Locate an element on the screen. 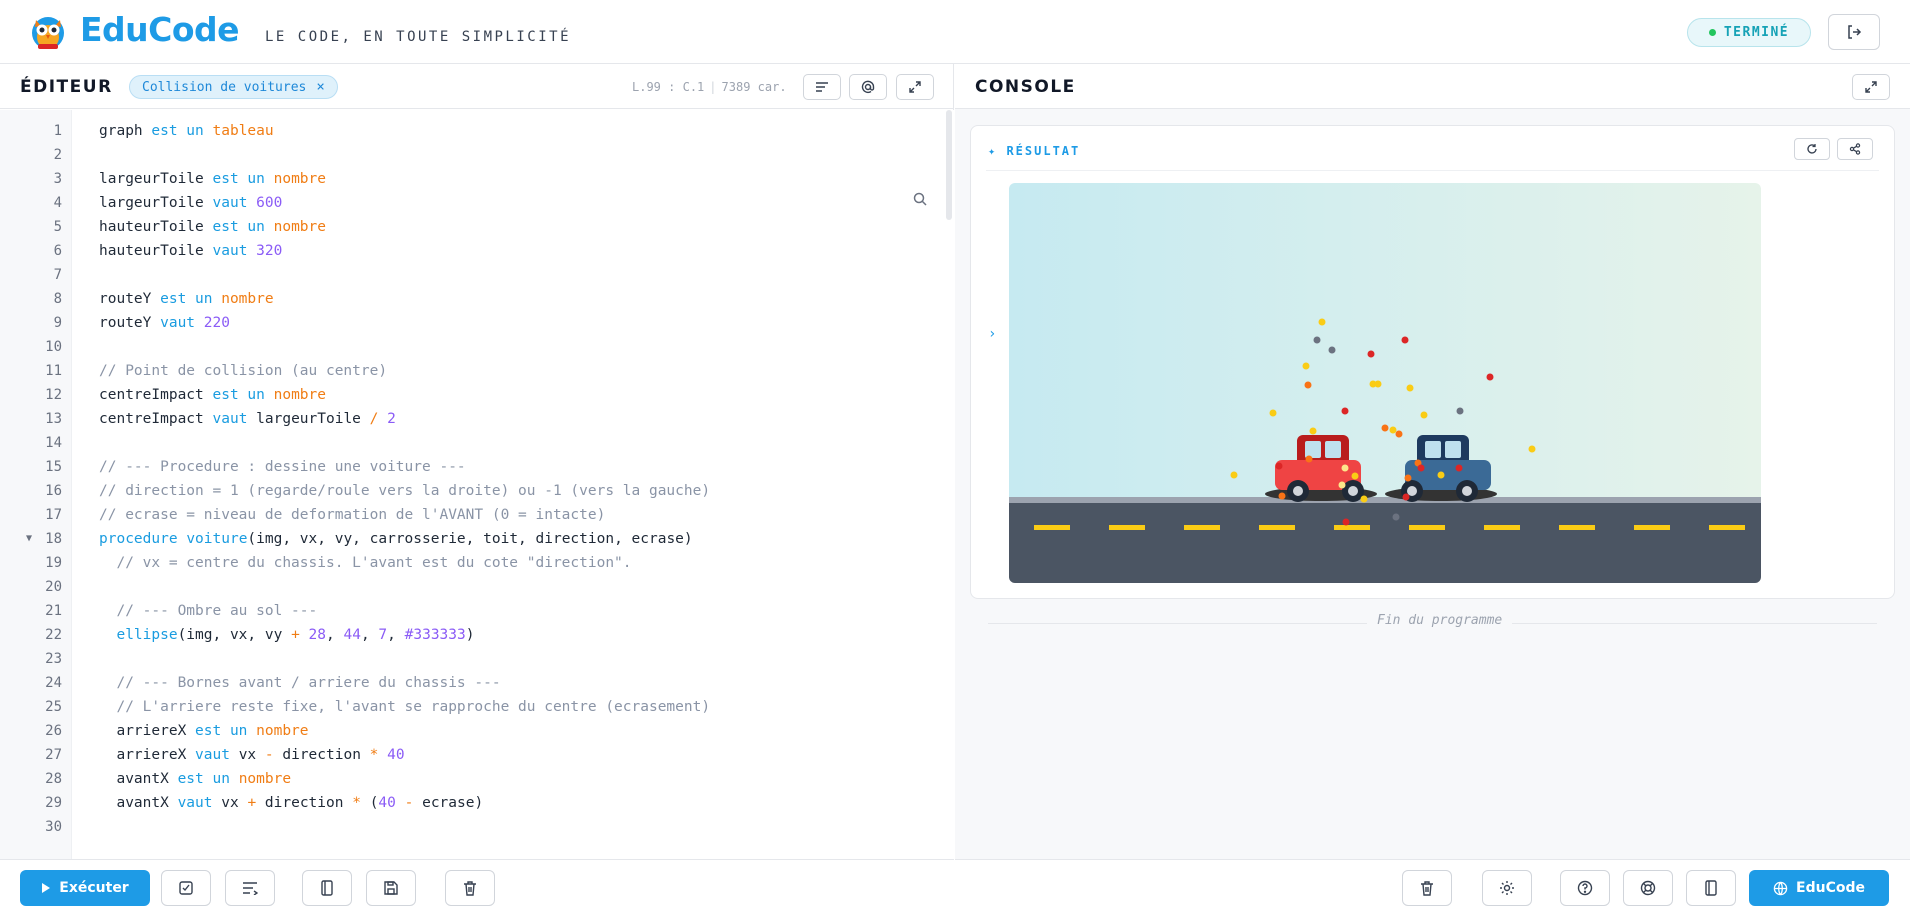 This screenshot has width=1910, height=915. code-token: ecrase) is located at coordinates (453, 803).